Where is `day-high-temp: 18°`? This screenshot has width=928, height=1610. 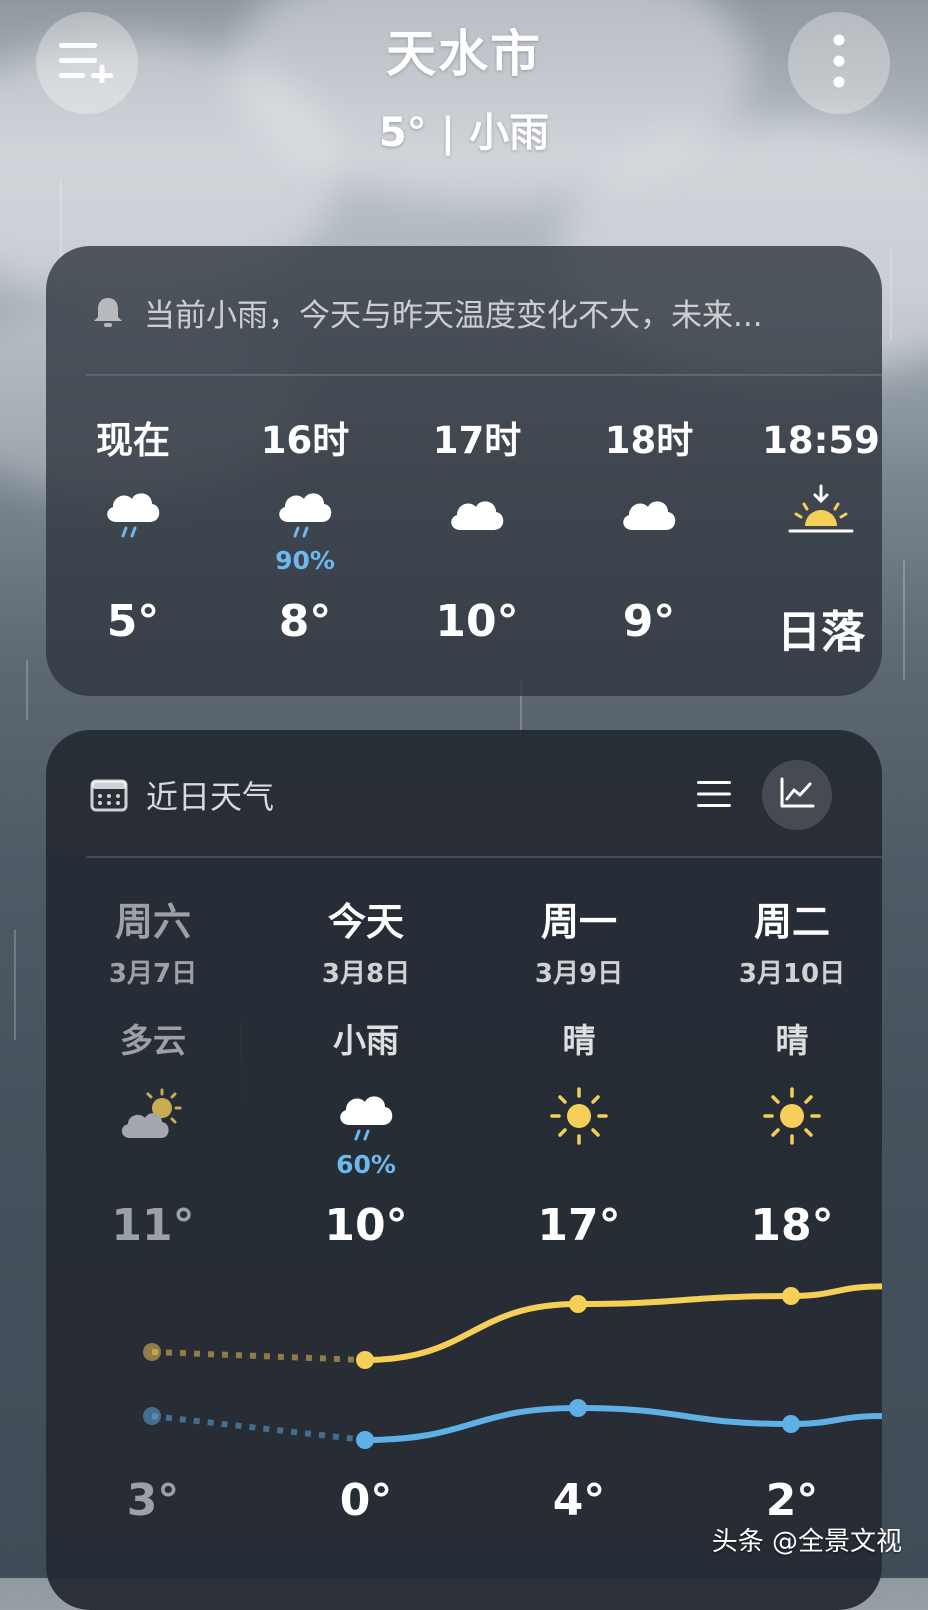 day-high-temp: 18° is located at coordinates (792, 1225).